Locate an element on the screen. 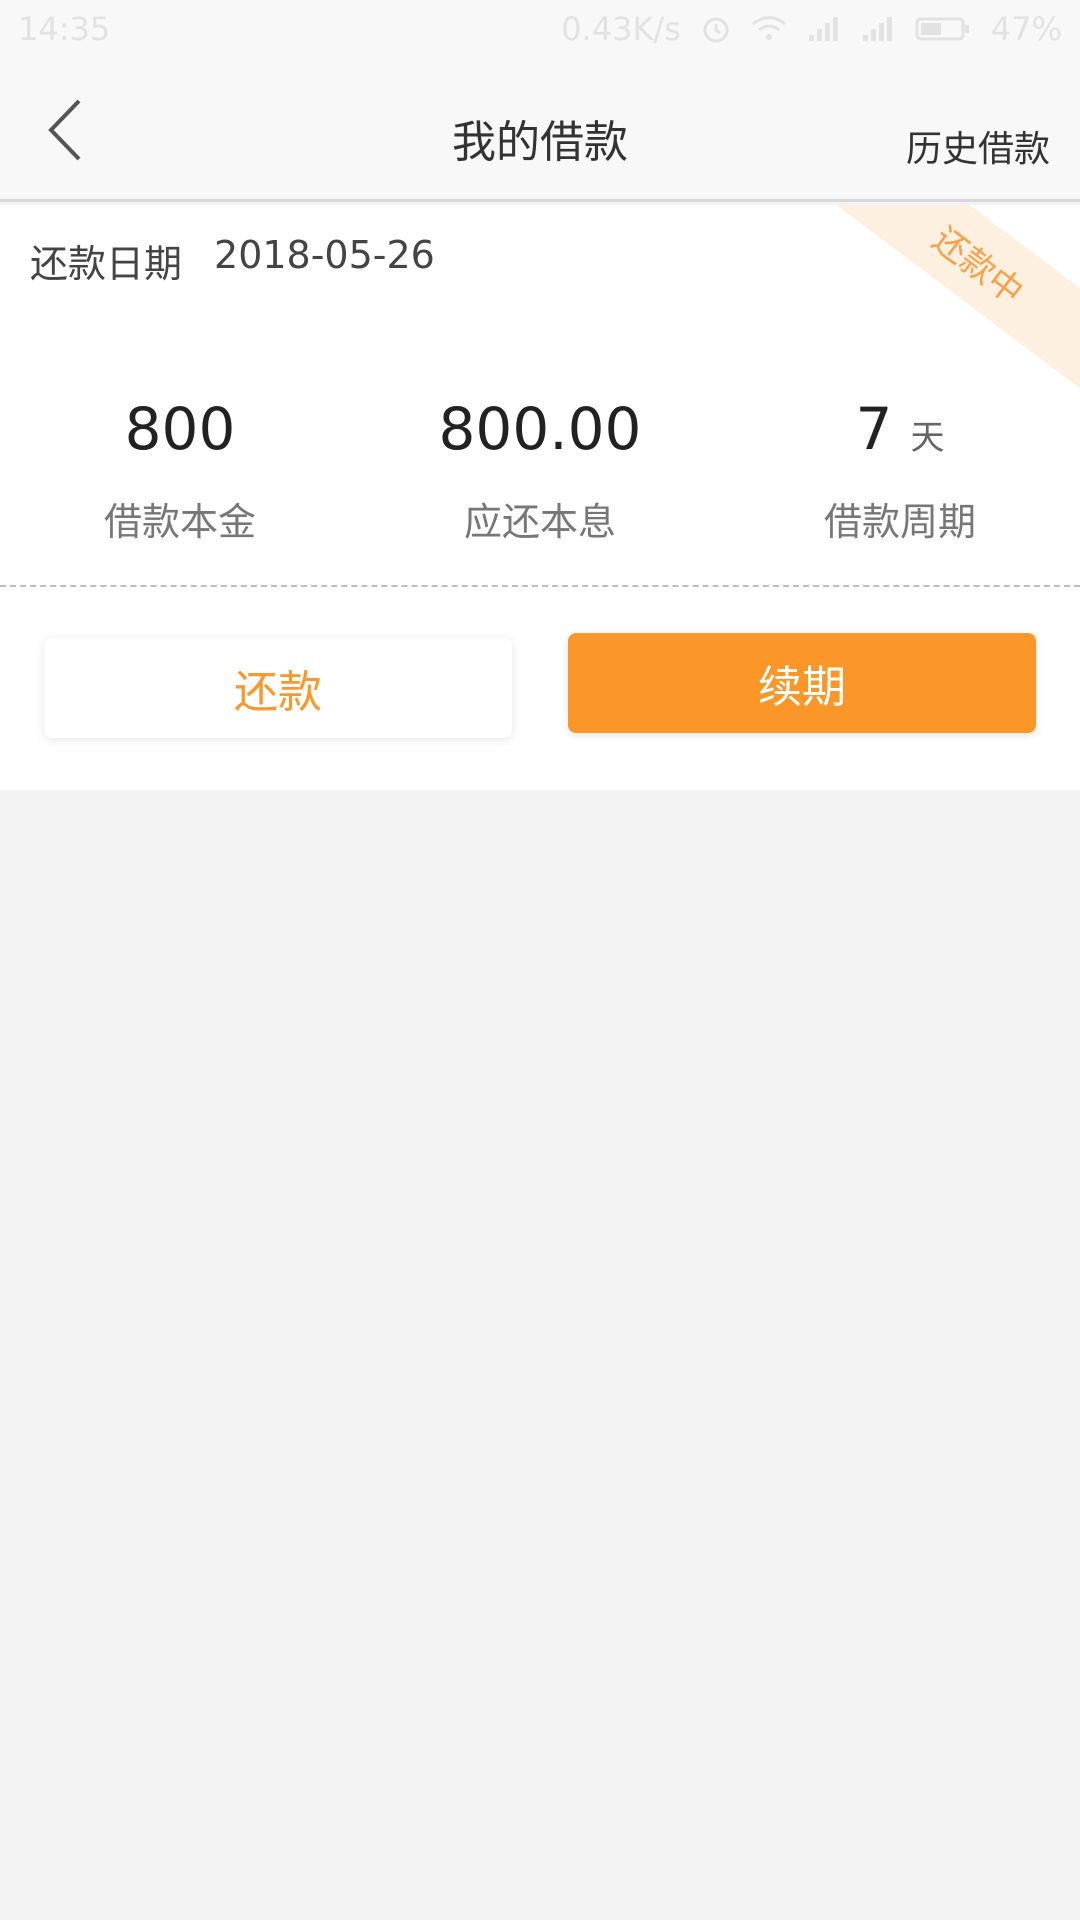  status-right: 0.43K/s 47% is located at coordinates (811, 29).